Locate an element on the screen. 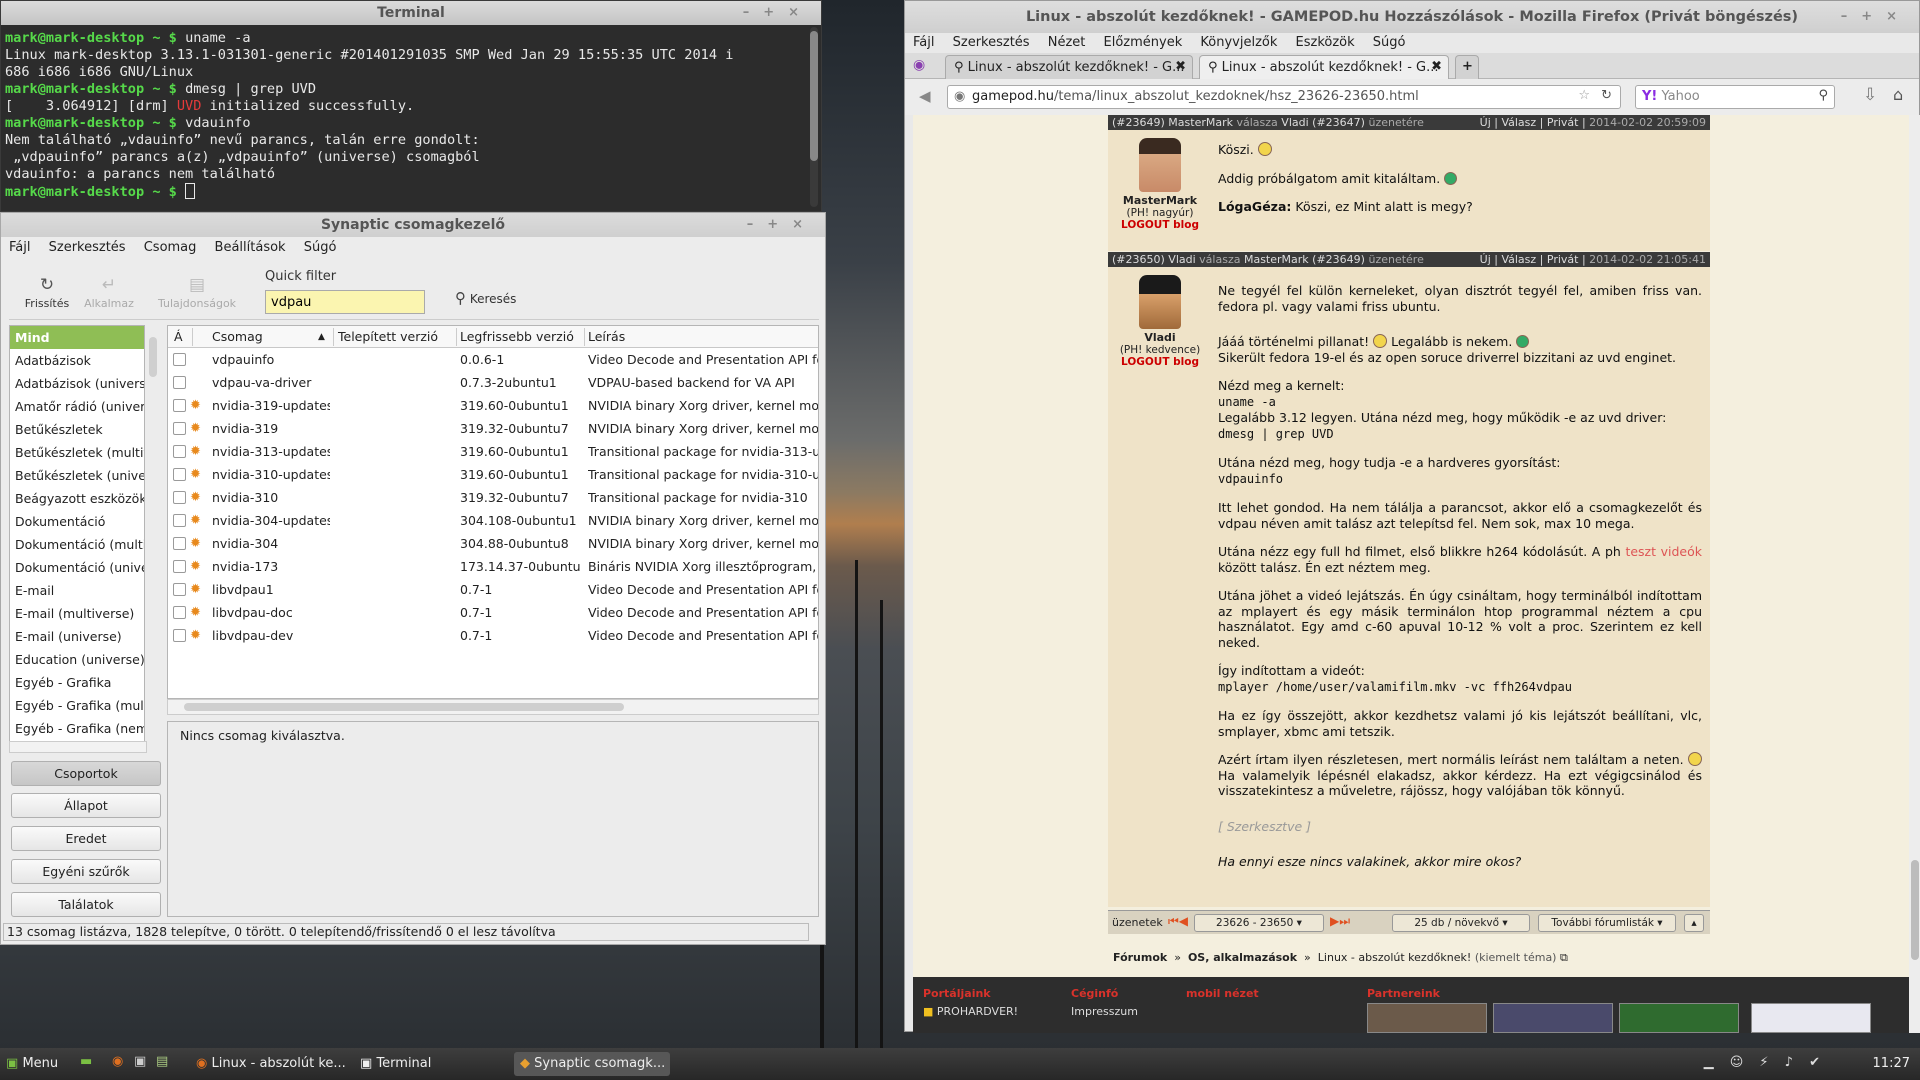  reply-ref-link: (#23647) is located at coordinates (1338, 122).